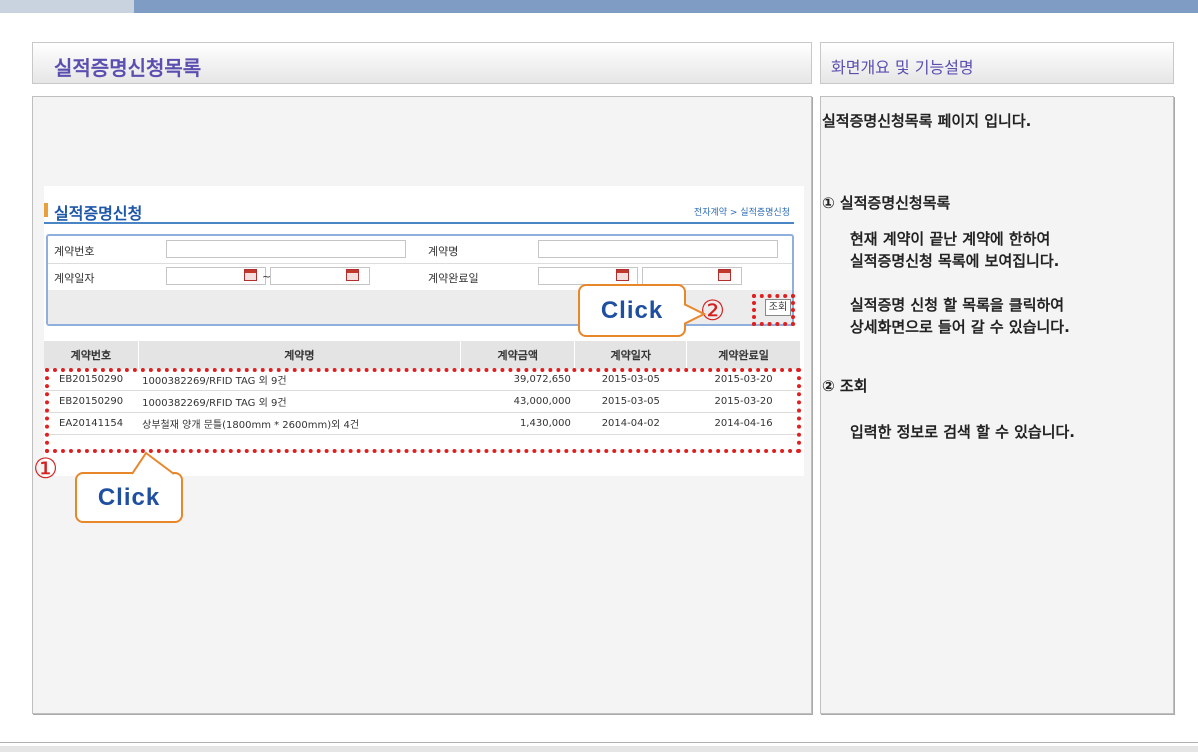  I want to click on col-contract-date: 계약일자, so click(631, 355).